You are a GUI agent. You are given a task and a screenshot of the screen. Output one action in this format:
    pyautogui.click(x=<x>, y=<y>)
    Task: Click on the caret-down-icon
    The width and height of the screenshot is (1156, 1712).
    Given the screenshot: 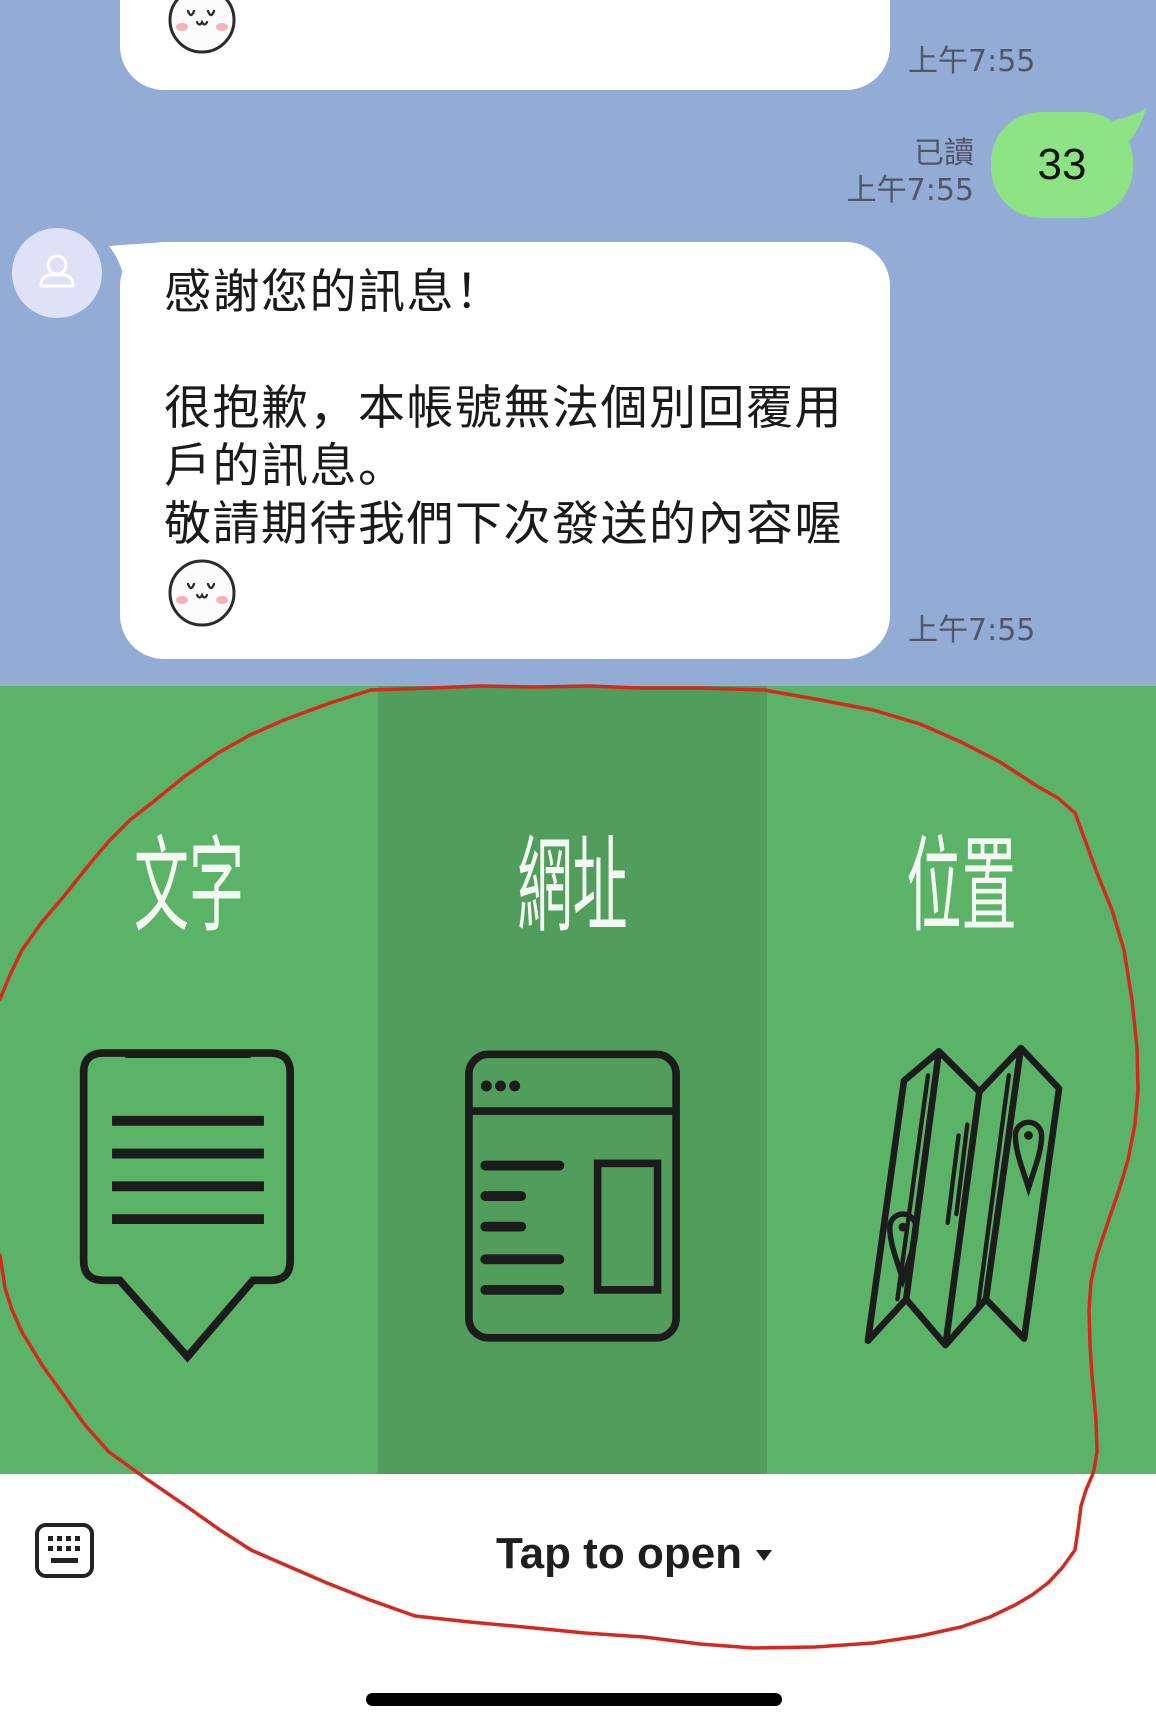 What is the action you would take?
    pyautogui.click(x=764, y=1555)
    